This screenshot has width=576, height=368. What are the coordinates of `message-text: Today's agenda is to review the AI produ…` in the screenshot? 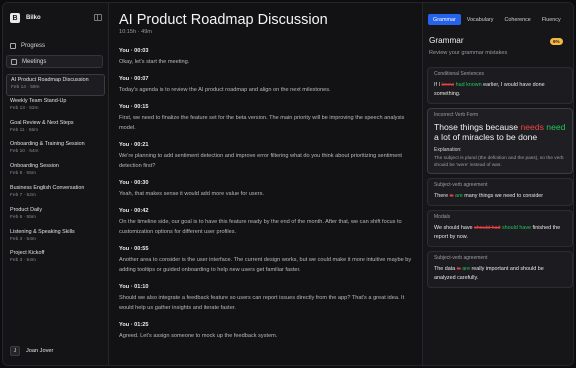 It's located at (225, 90).